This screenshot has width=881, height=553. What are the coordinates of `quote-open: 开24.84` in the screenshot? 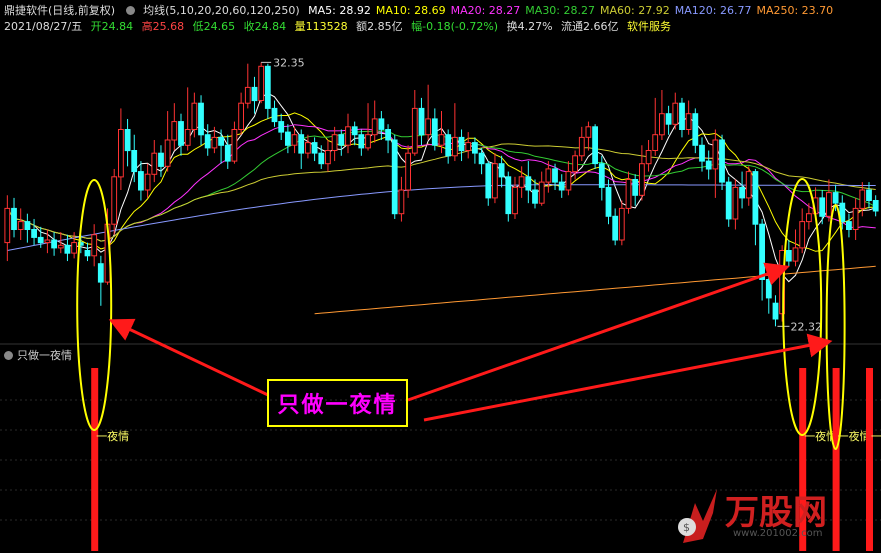 It's located at (112, 26).